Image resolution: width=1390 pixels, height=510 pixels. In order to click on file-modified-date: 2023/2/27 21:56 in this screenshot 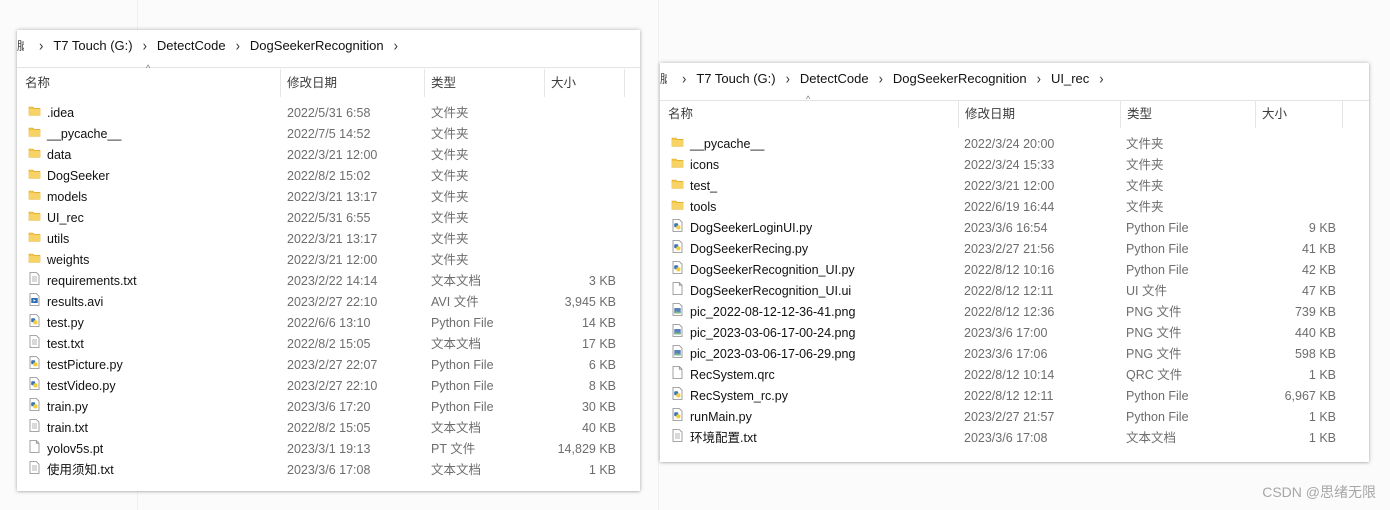, I will do `click(1009, 249)`.